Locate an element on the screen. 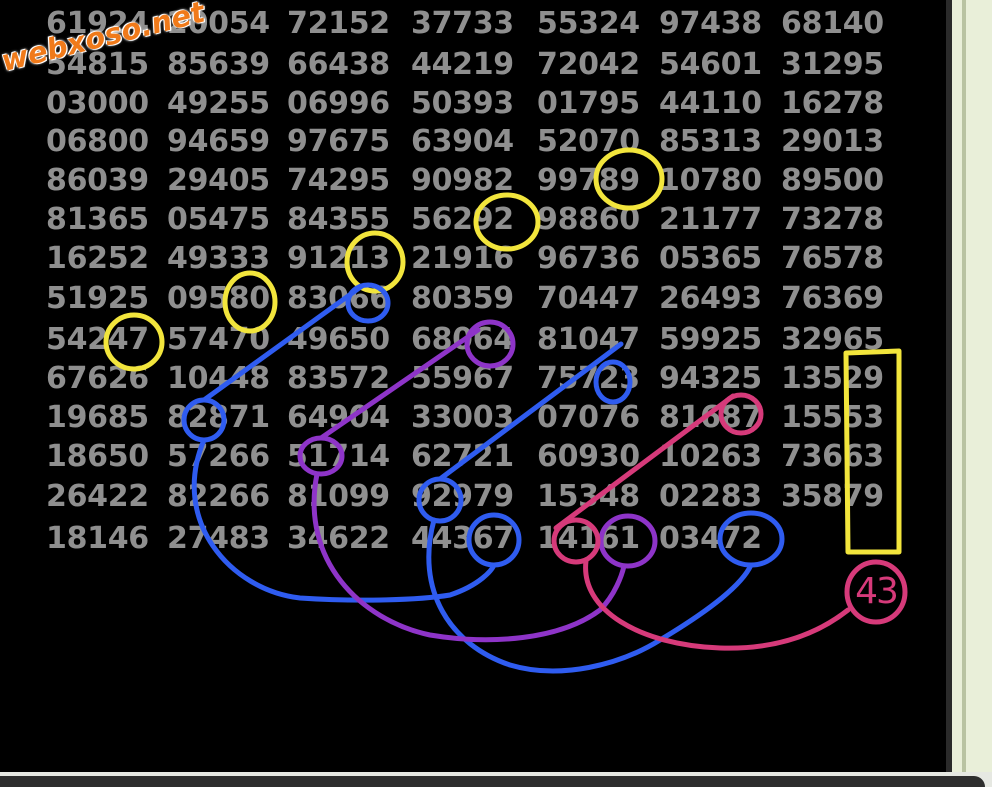 Image resolution: width=992 pixels, height=787 pixels. pink-connector is located at coordinates (644, 462).